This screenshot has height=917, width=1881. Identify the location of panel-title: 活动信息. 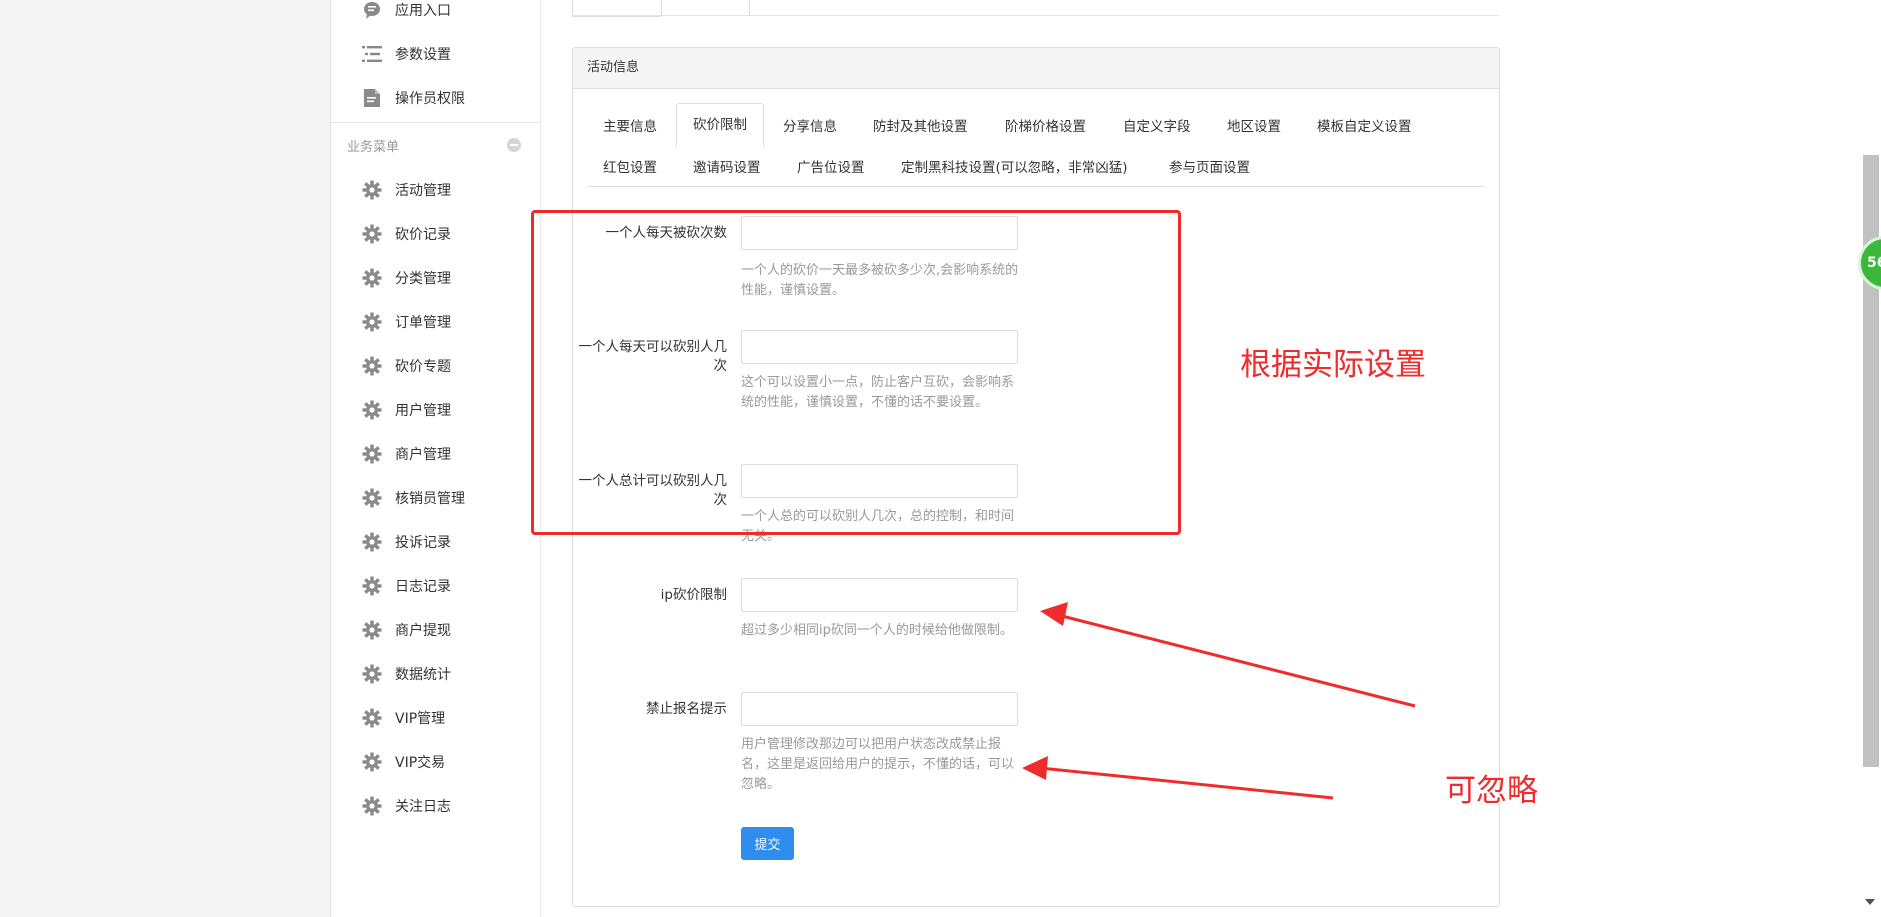
(1036, 68).